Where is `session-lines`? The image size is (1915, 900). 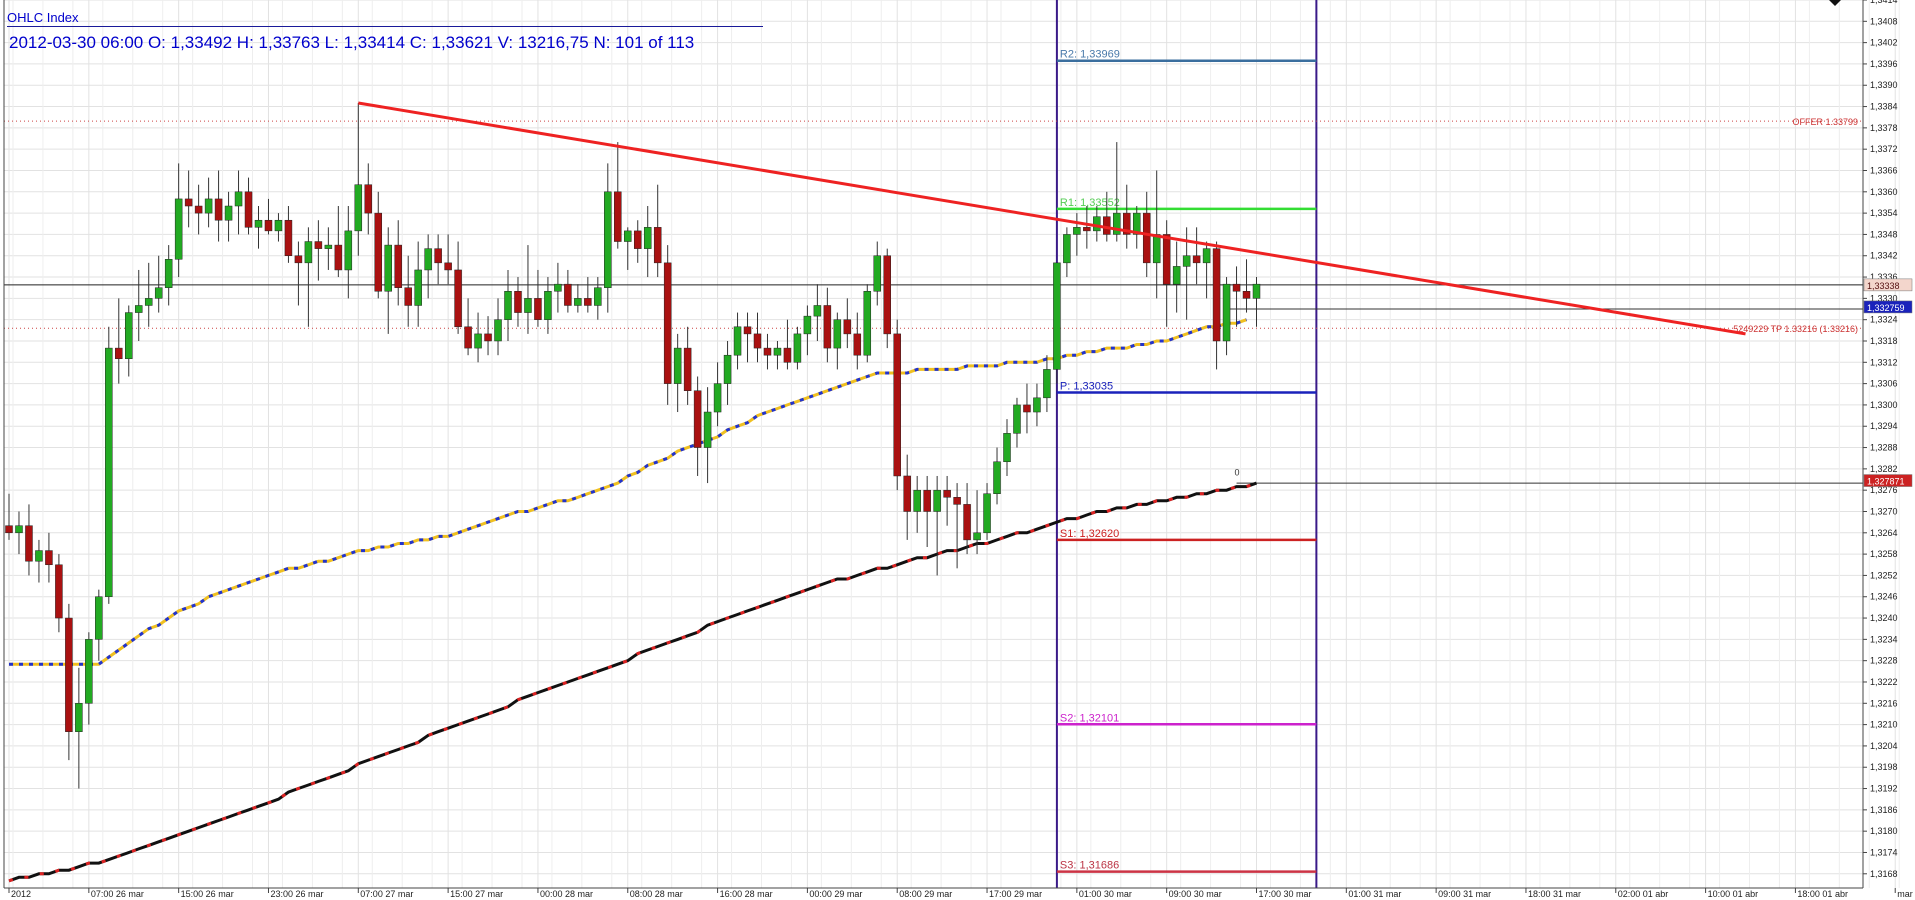
session-lines is located at coordinates (1186, 444).